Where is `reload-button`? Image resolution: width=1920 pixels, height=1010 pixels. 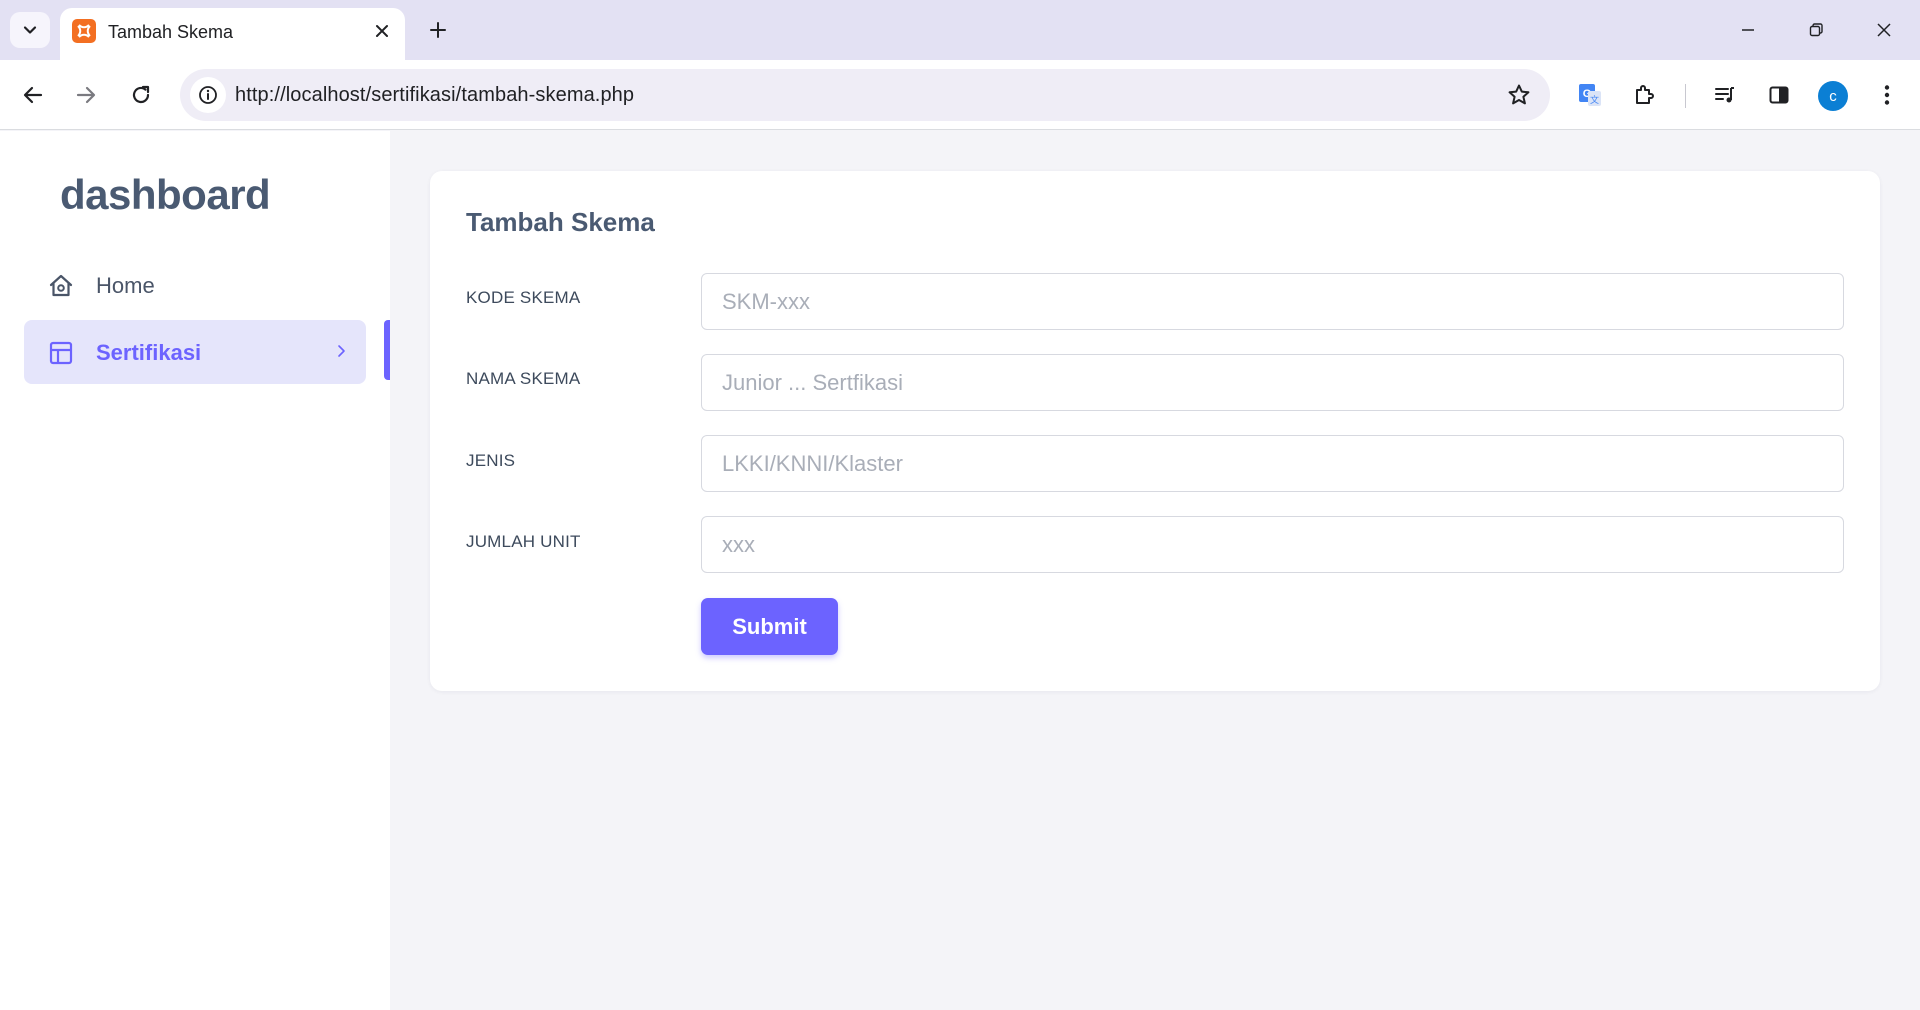
reload-button is located at coordinates (141, 95).